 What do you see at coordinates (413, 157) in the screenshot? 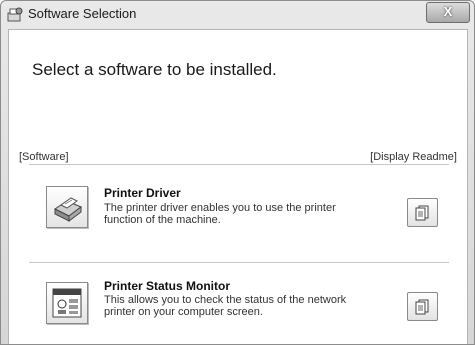
I see `display-readme-column-label: [Display Readme]` at bounding box center [413, 157].